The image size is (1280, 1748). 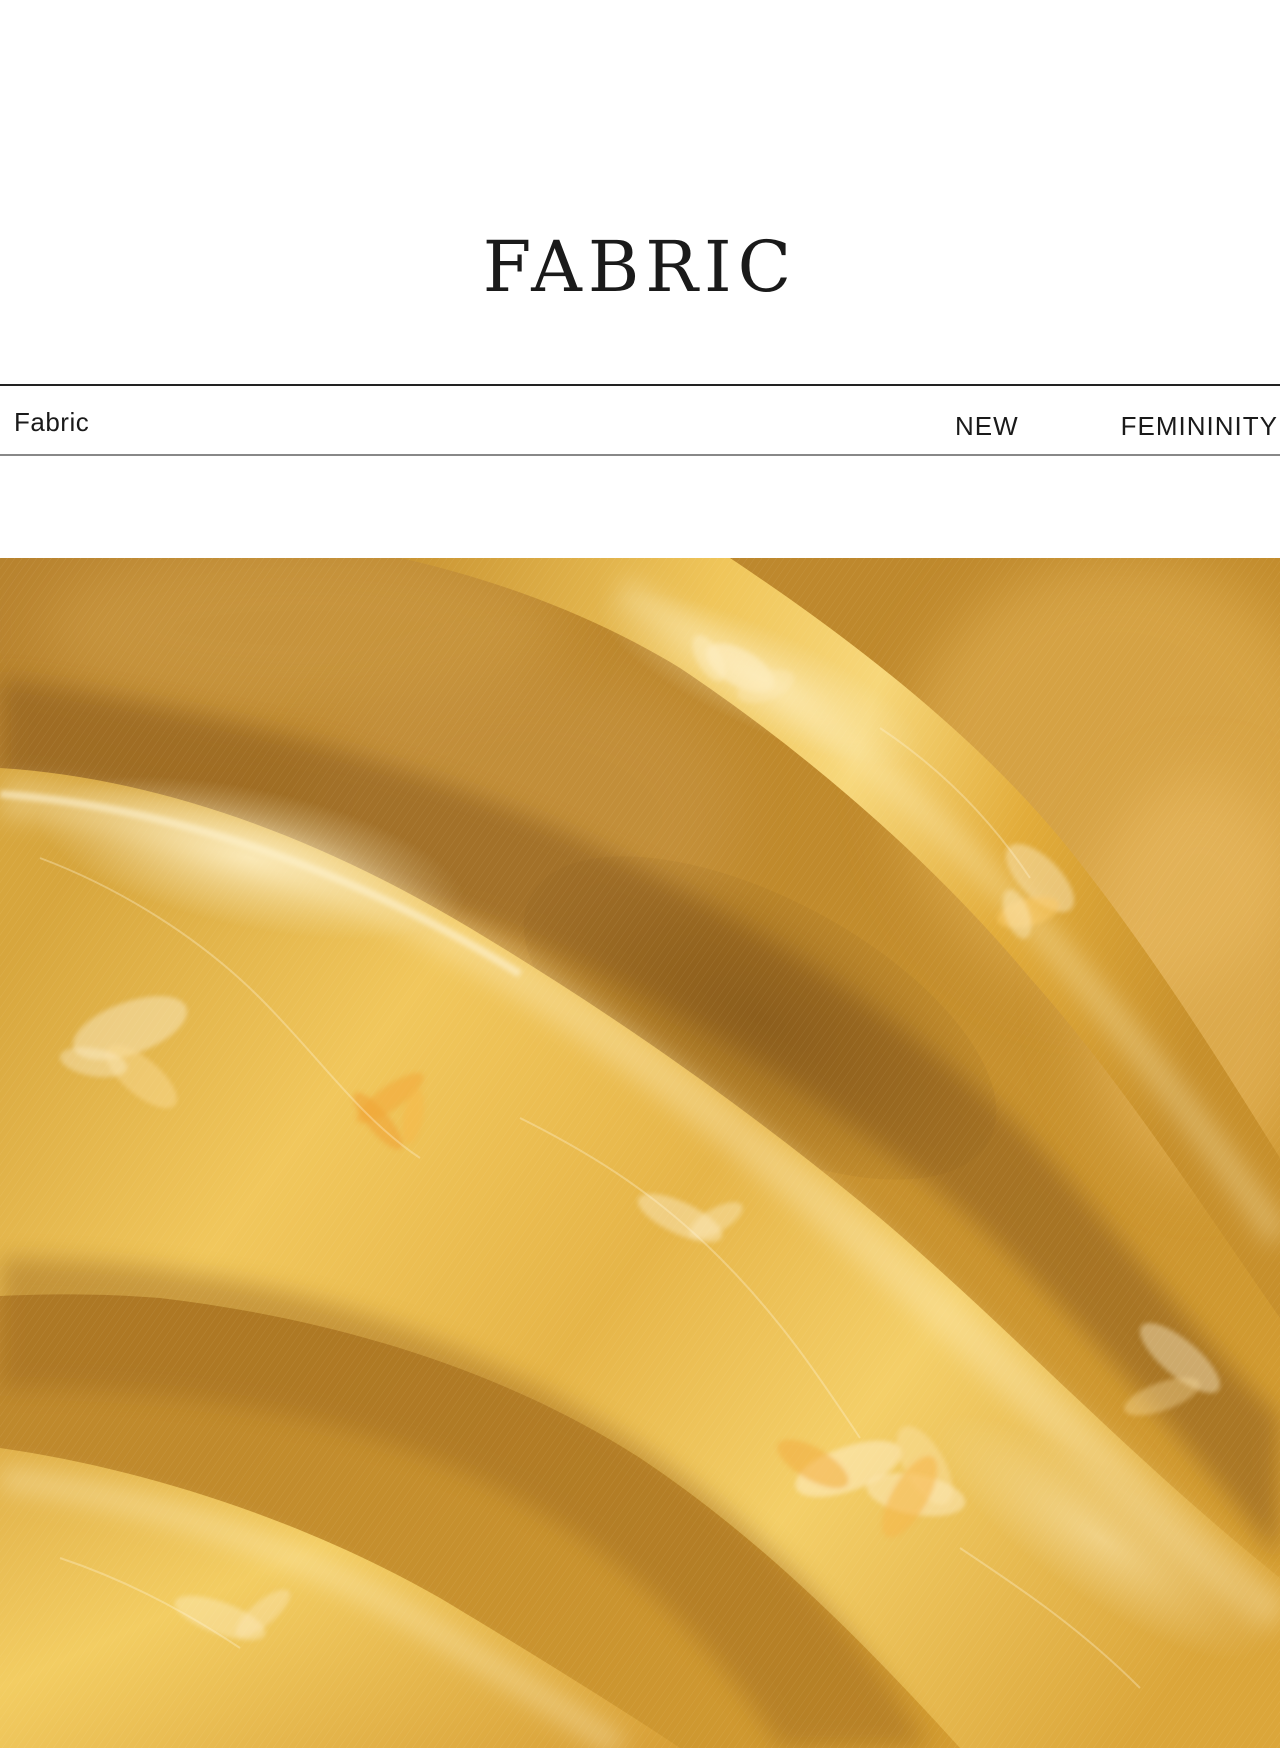 I want to click on tag-new: NEW, so click(x=987, y=426).